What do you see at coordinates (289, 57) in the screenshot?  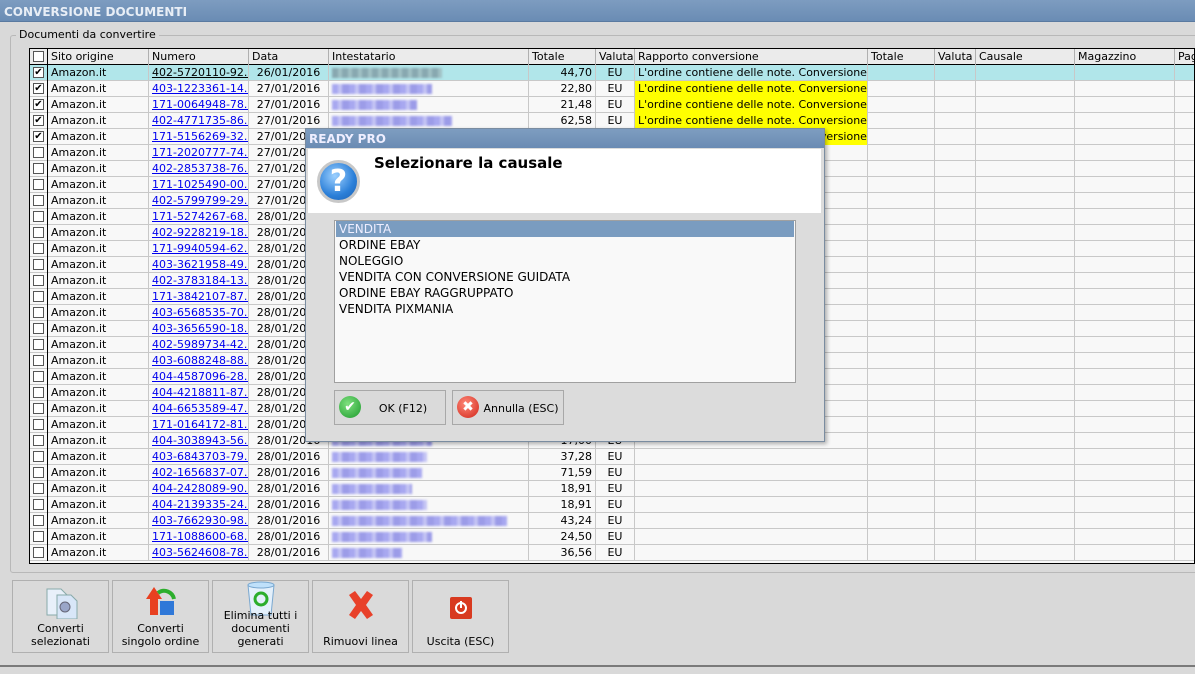 I see `column-header: Data` at bounding box center [289, 57].